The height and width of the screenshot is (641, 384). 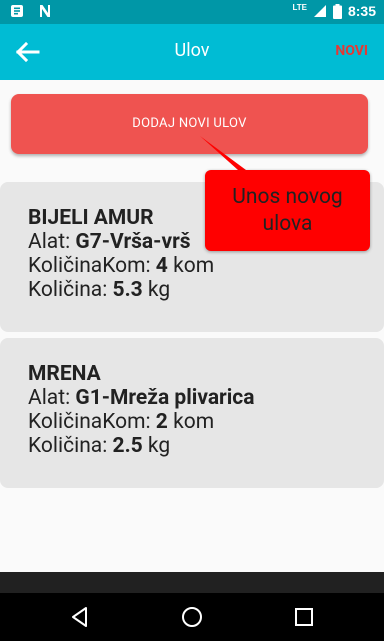 What do you see at coordinates (80, 617) in the screenshot?
I see `back-icon` at bounding box center [80, 617].